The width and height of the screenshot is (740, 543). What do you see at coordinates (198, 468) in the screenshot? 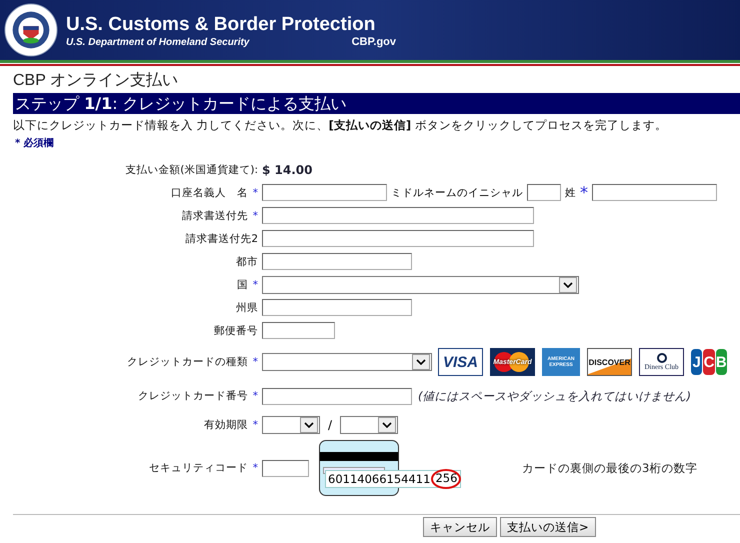
I see `field-label: セキュリティコード` at bounding box center [198, 468].